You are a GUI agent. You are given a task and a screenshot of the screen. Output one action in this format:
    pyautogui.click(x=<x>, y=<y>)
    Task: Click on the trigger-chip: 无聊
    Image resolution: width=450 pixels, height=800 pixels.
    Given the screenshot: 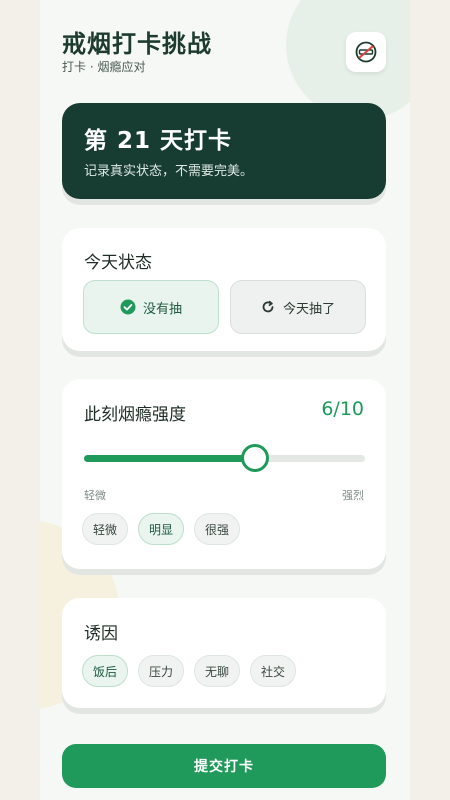 What is the action you would take?
    pyautogui.click(x=217, y=671)
    